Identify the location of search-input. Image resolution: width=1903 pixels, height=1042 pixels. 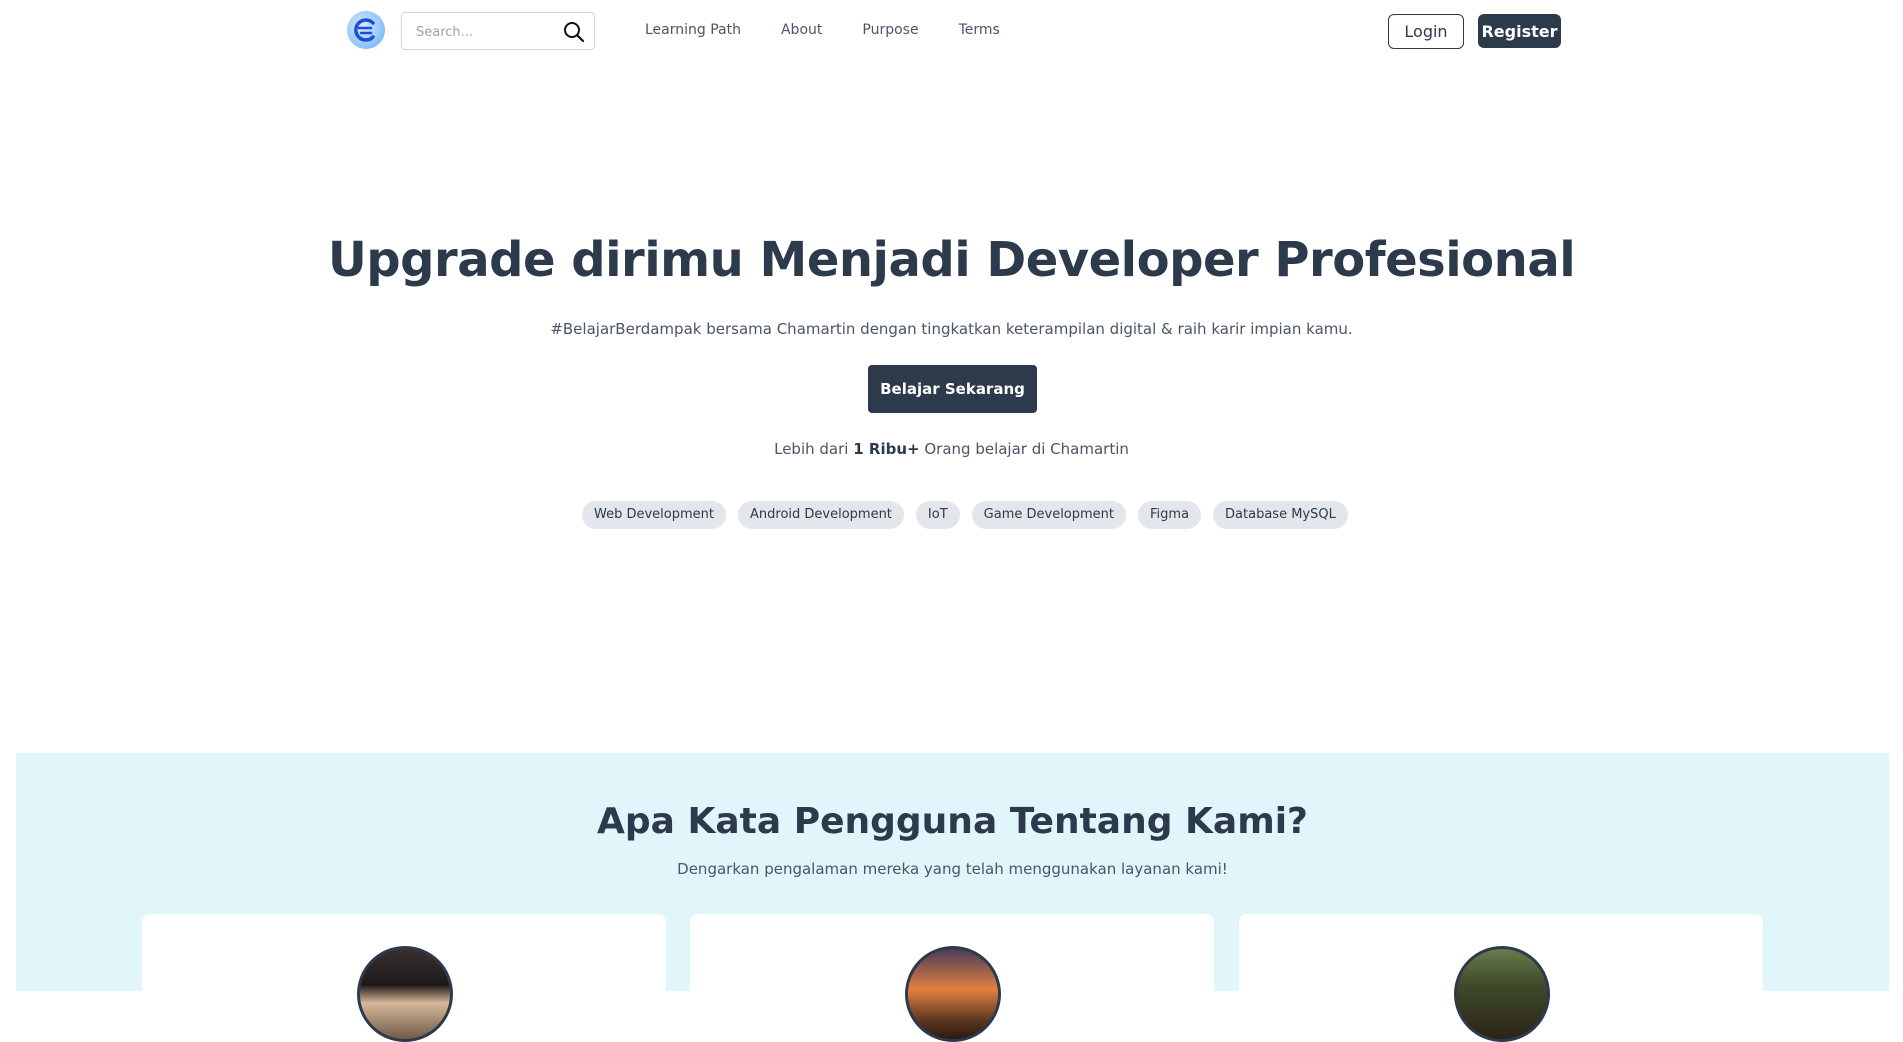
(486, 32).